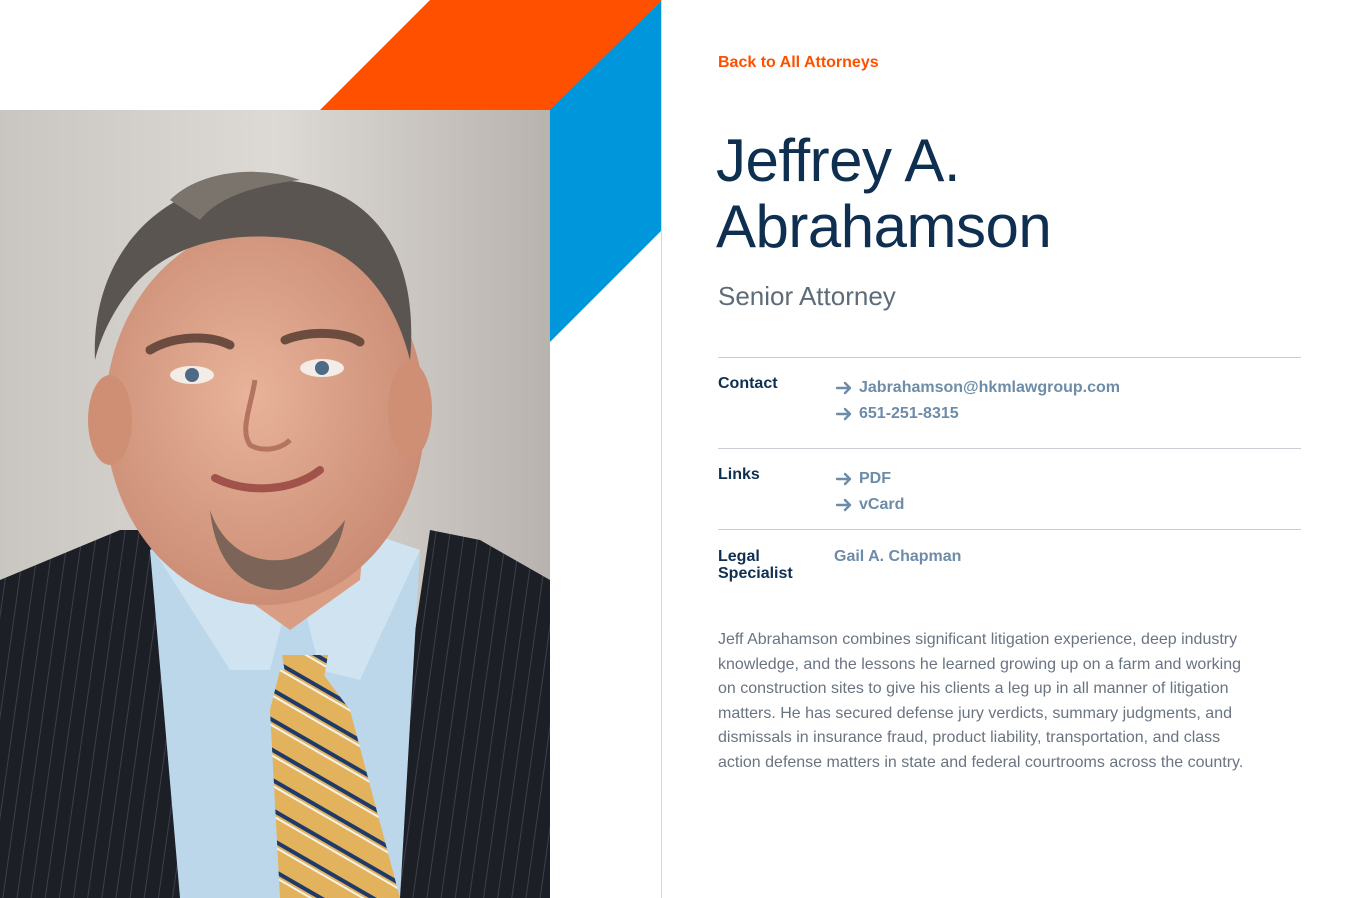 Image resolution: width=1351 pixels, height=898 pixels. I want to click on email-text: Jabrahamson@hkmlawgroup.com, so click(989, 387).